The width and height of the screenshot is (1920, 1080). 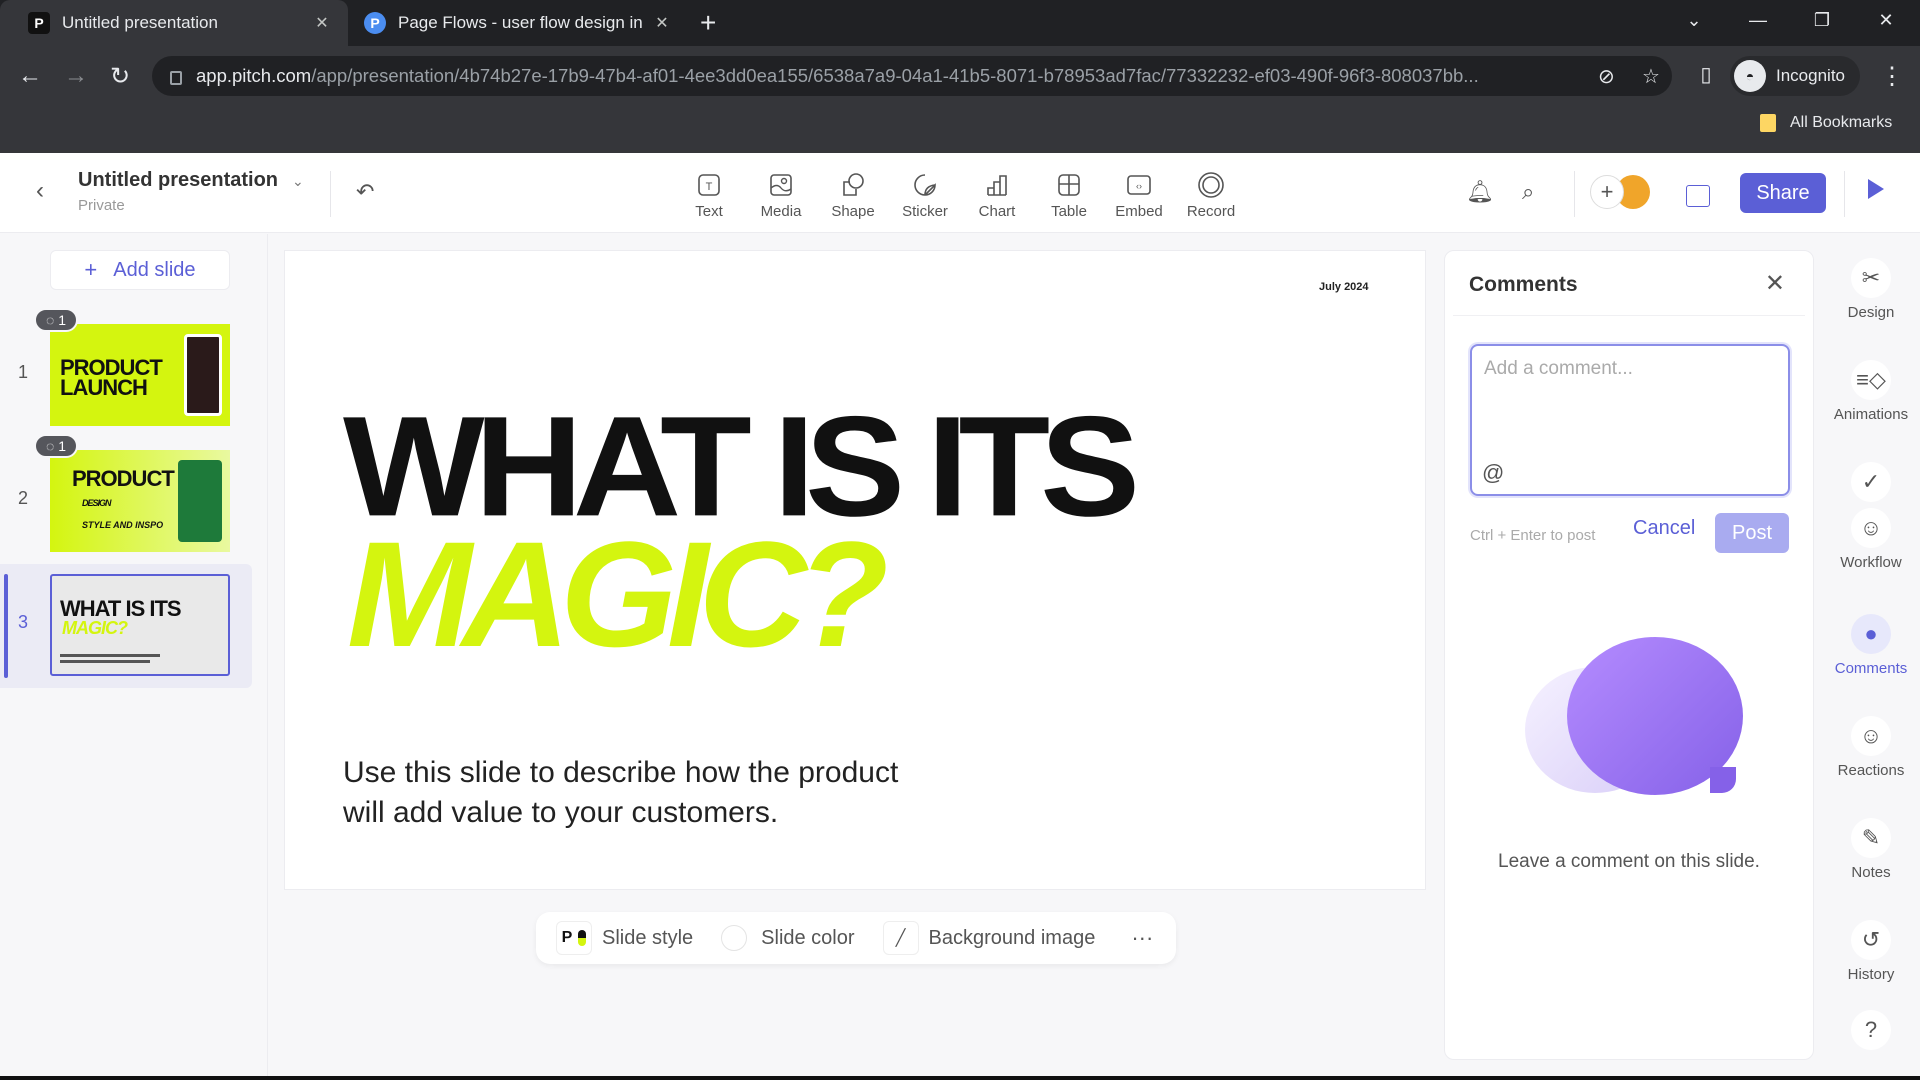 I want to click on rail-help: ?, so click(x=1871, y=1033).